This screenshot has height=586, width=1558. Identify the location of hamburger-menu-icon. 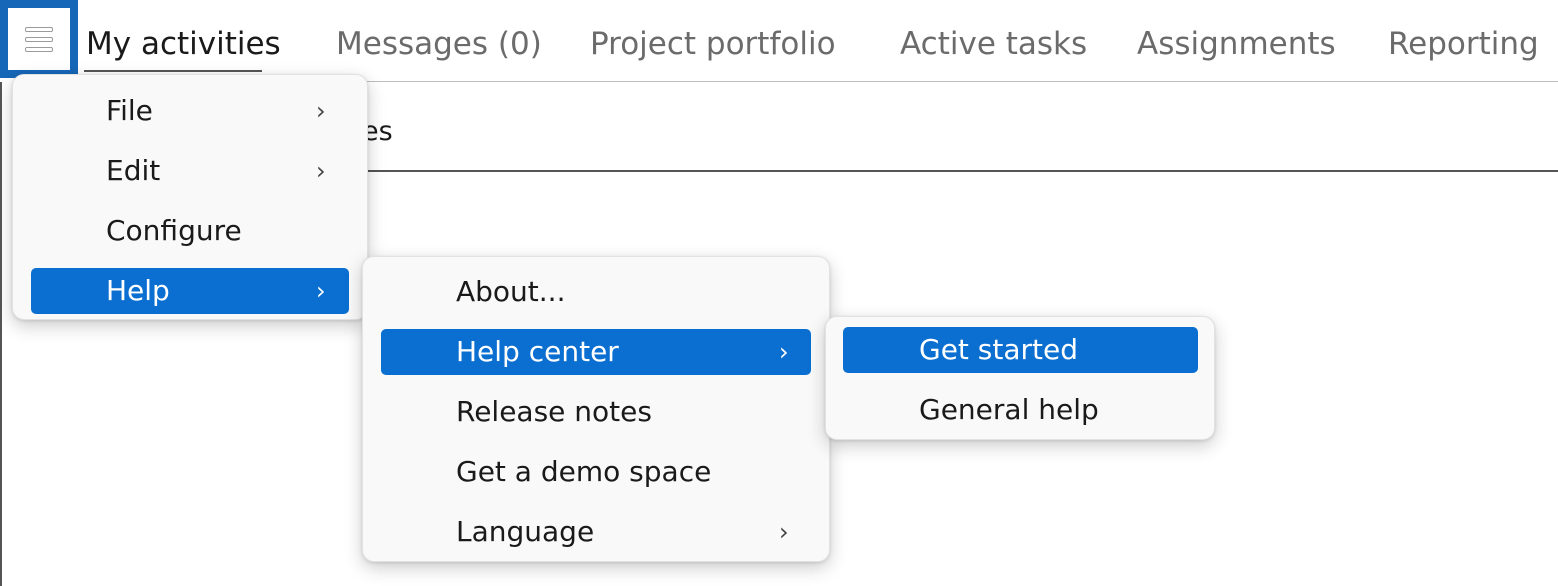
(39, 39).